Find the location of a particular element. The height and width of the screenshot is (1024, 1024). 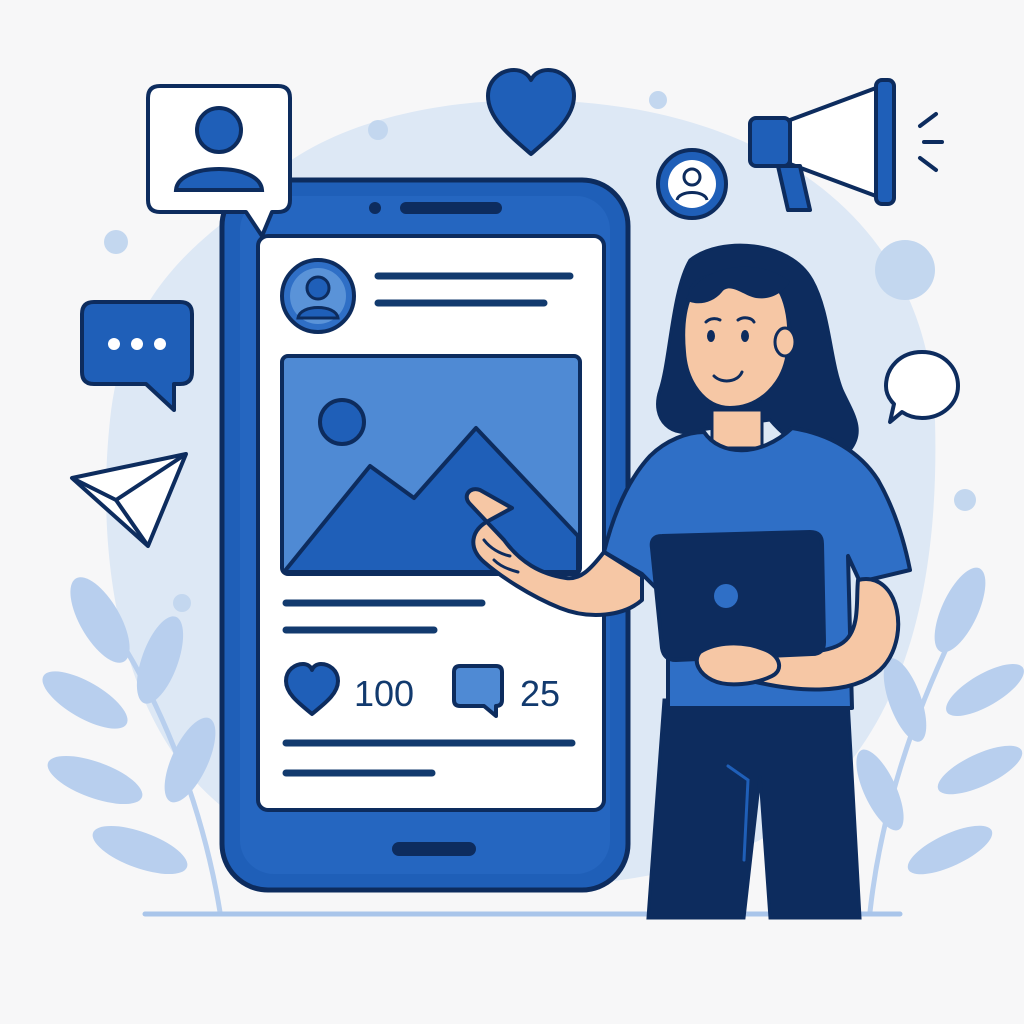

user-circle-icon is located at coordinates (692, 184).